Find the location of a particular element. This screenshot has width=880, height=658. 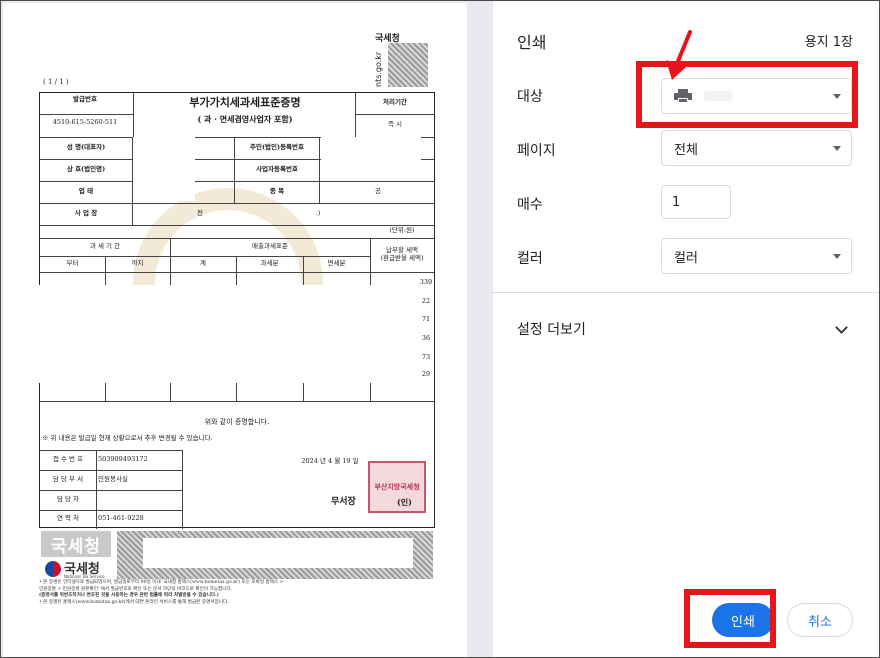

col-taxable: 과세분 is located at coordinates (269, 263).